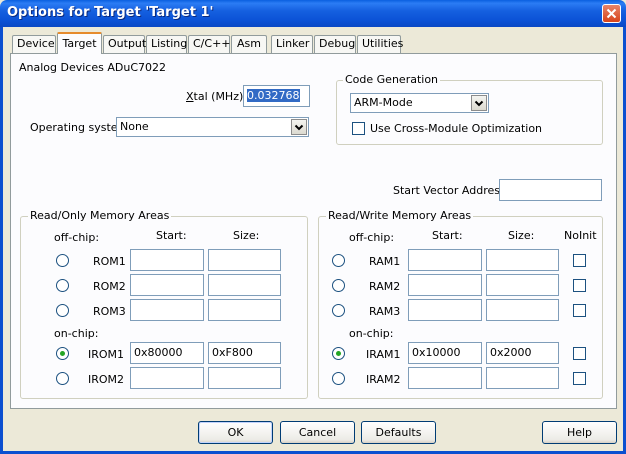  What do you see at coordinates (456, 128) in the screenshot?
I see `cross-module-label: Use Cross-Module Optimization` at bounding box center [456, 128].